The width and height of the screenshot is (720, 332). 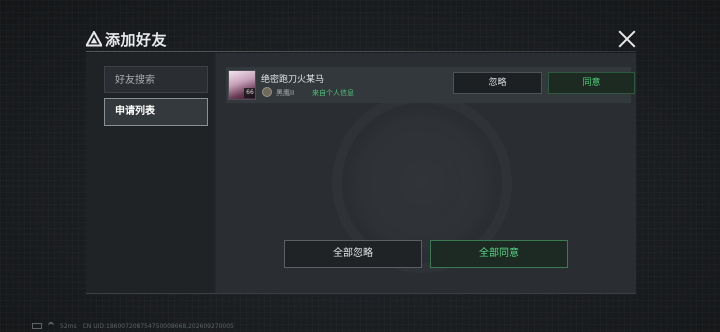 I want to click on friend-request-row: 66 绝密跑刀火某马 黑鹰II 来自个人信息 忽略 同意, so click(x=430, y=85).